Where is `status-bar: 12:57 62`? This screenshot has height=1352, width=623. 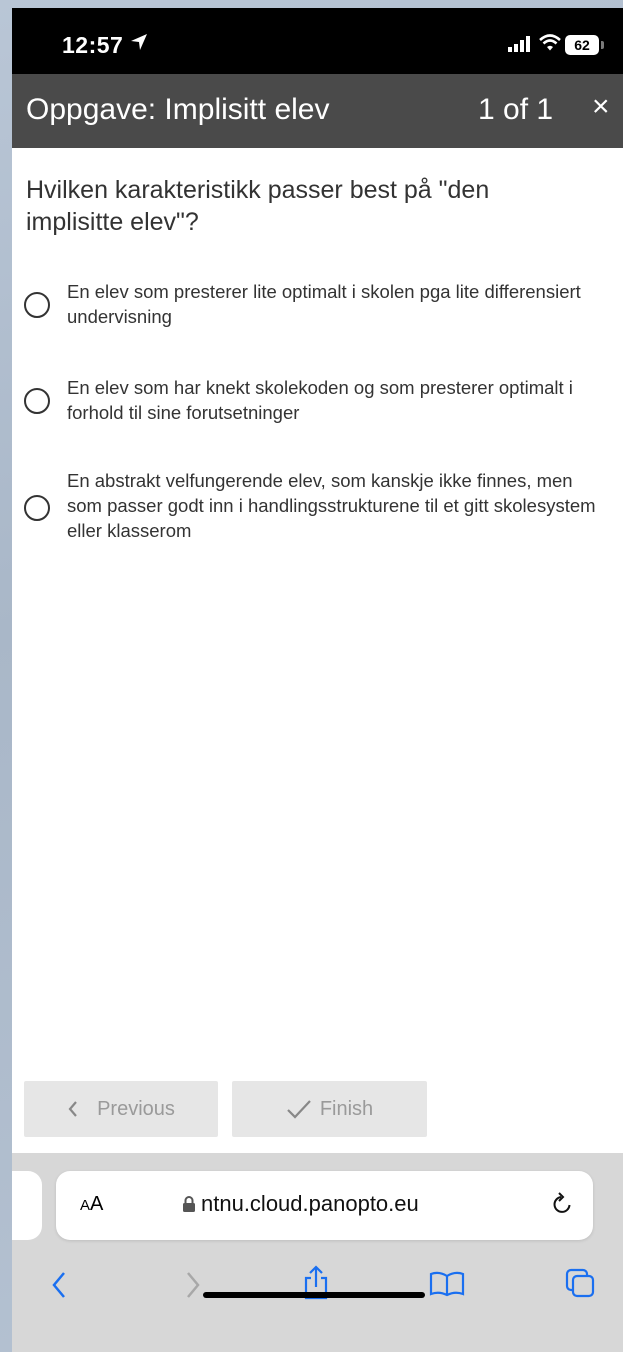 status-bar: 12:57 62 is located at coordinates (317, 41).